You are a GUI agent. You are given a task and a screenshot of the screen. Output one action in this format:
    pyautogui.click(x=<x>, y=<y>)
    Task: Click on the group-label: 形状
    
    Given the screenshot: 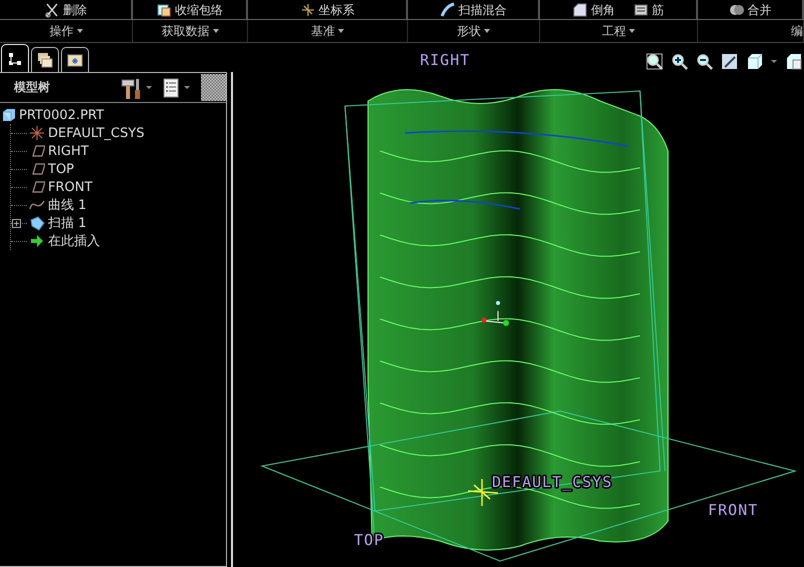 What is the action you would take?
    pyautogui.click(x=473, y=31)
    